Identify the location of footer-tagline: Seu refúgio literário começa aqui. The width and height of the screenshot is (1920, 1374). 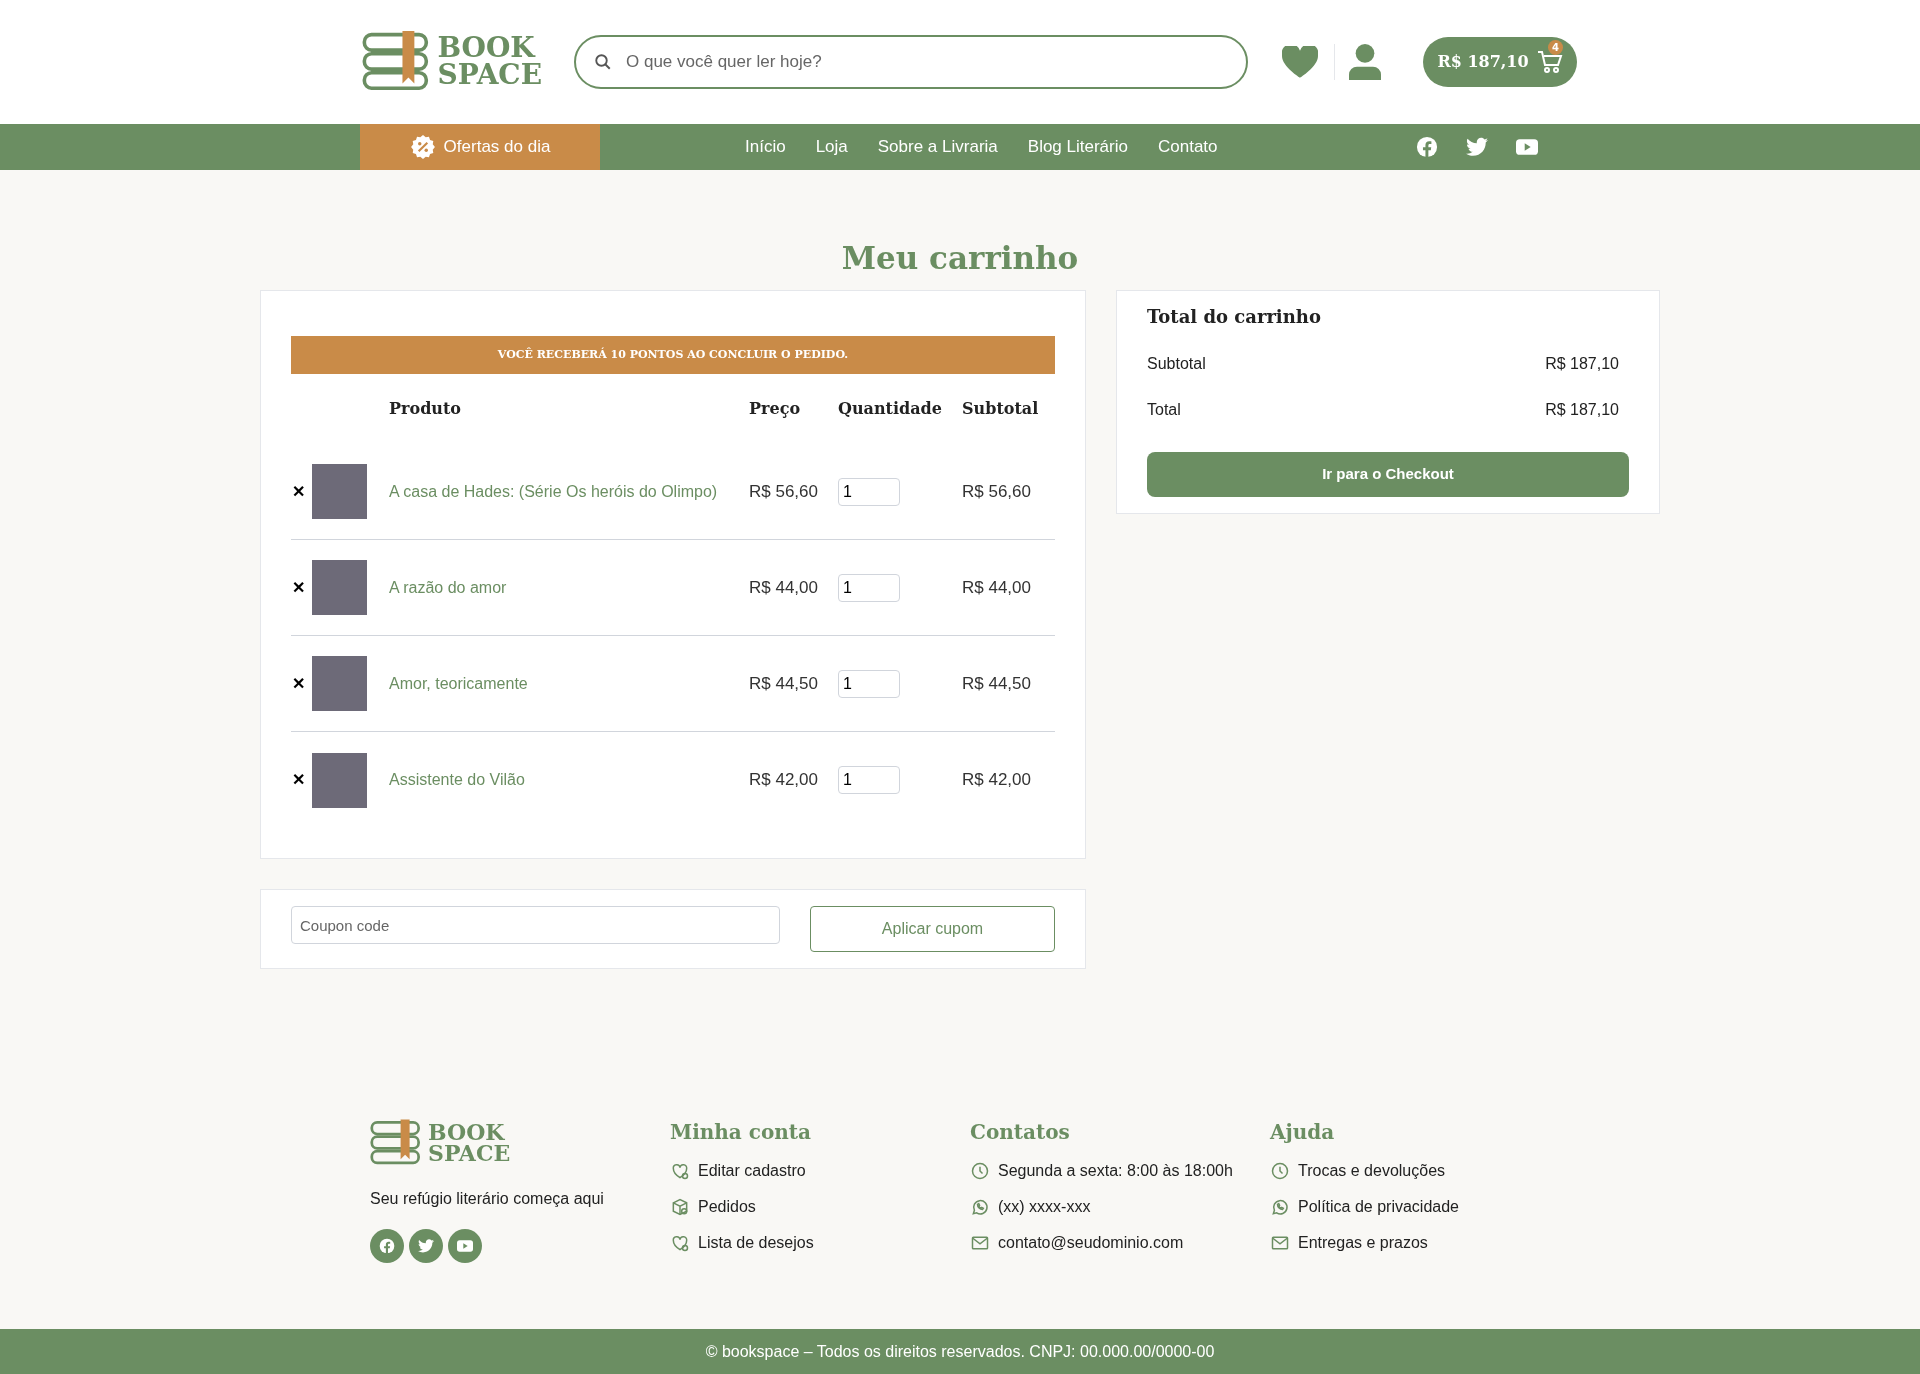
(487, 1199).